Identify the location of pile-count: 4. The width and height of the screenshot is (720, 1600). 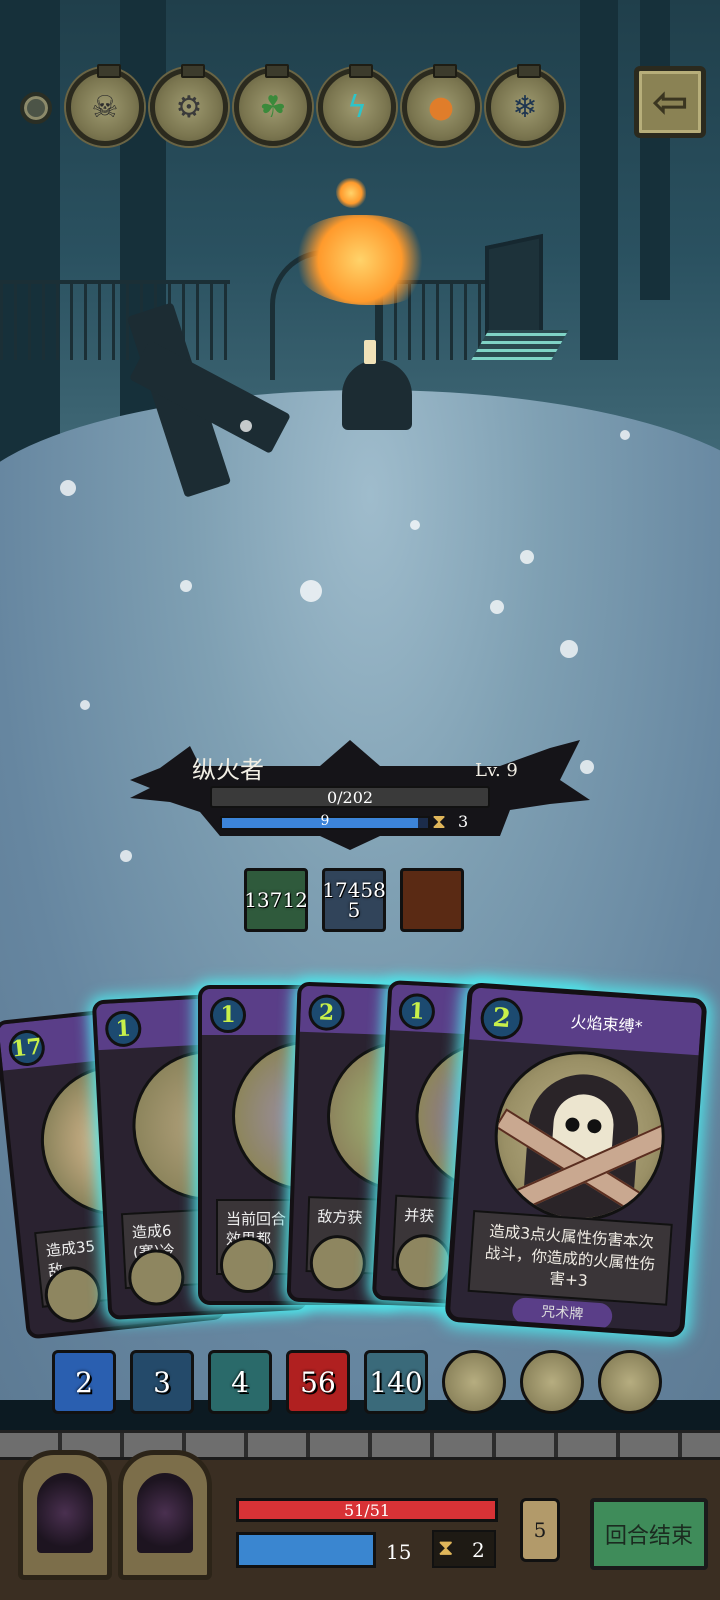
(240, 1382).